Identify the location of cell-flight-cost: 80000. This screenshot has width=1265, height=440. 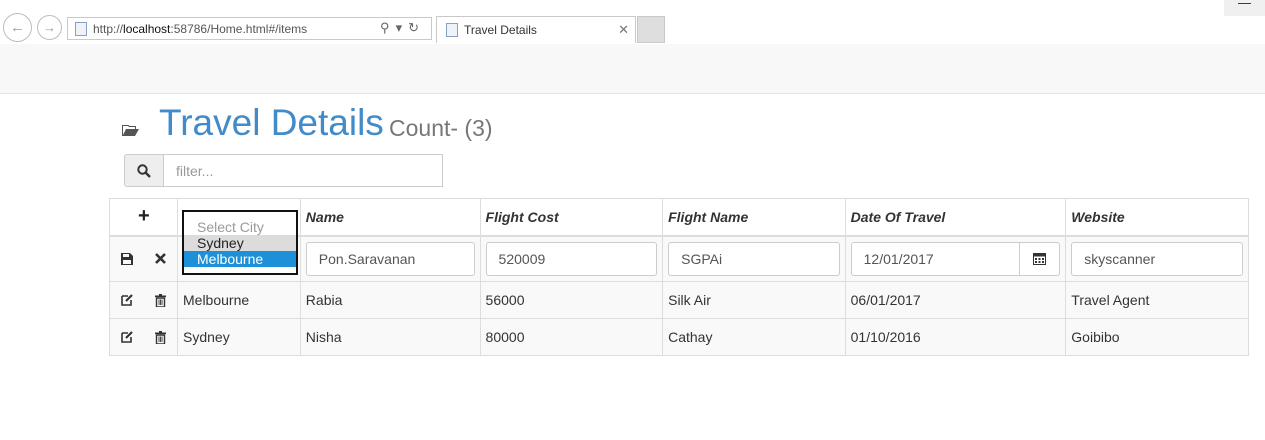
(571, 337).